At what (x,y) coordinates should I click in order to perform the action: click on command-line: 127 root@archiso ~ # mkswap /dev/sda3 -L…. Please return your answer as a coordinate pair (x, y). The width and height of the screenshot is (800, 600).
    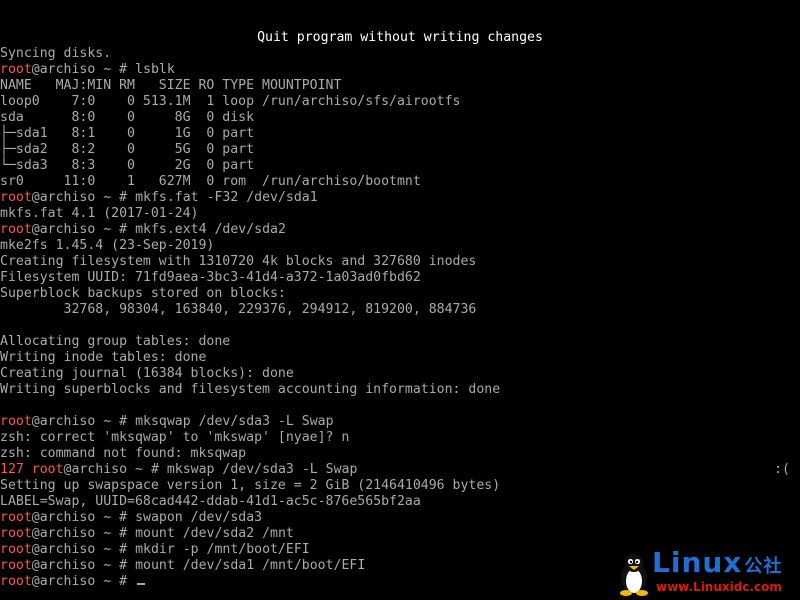
    Looking at the image, I should click on (400, 470).